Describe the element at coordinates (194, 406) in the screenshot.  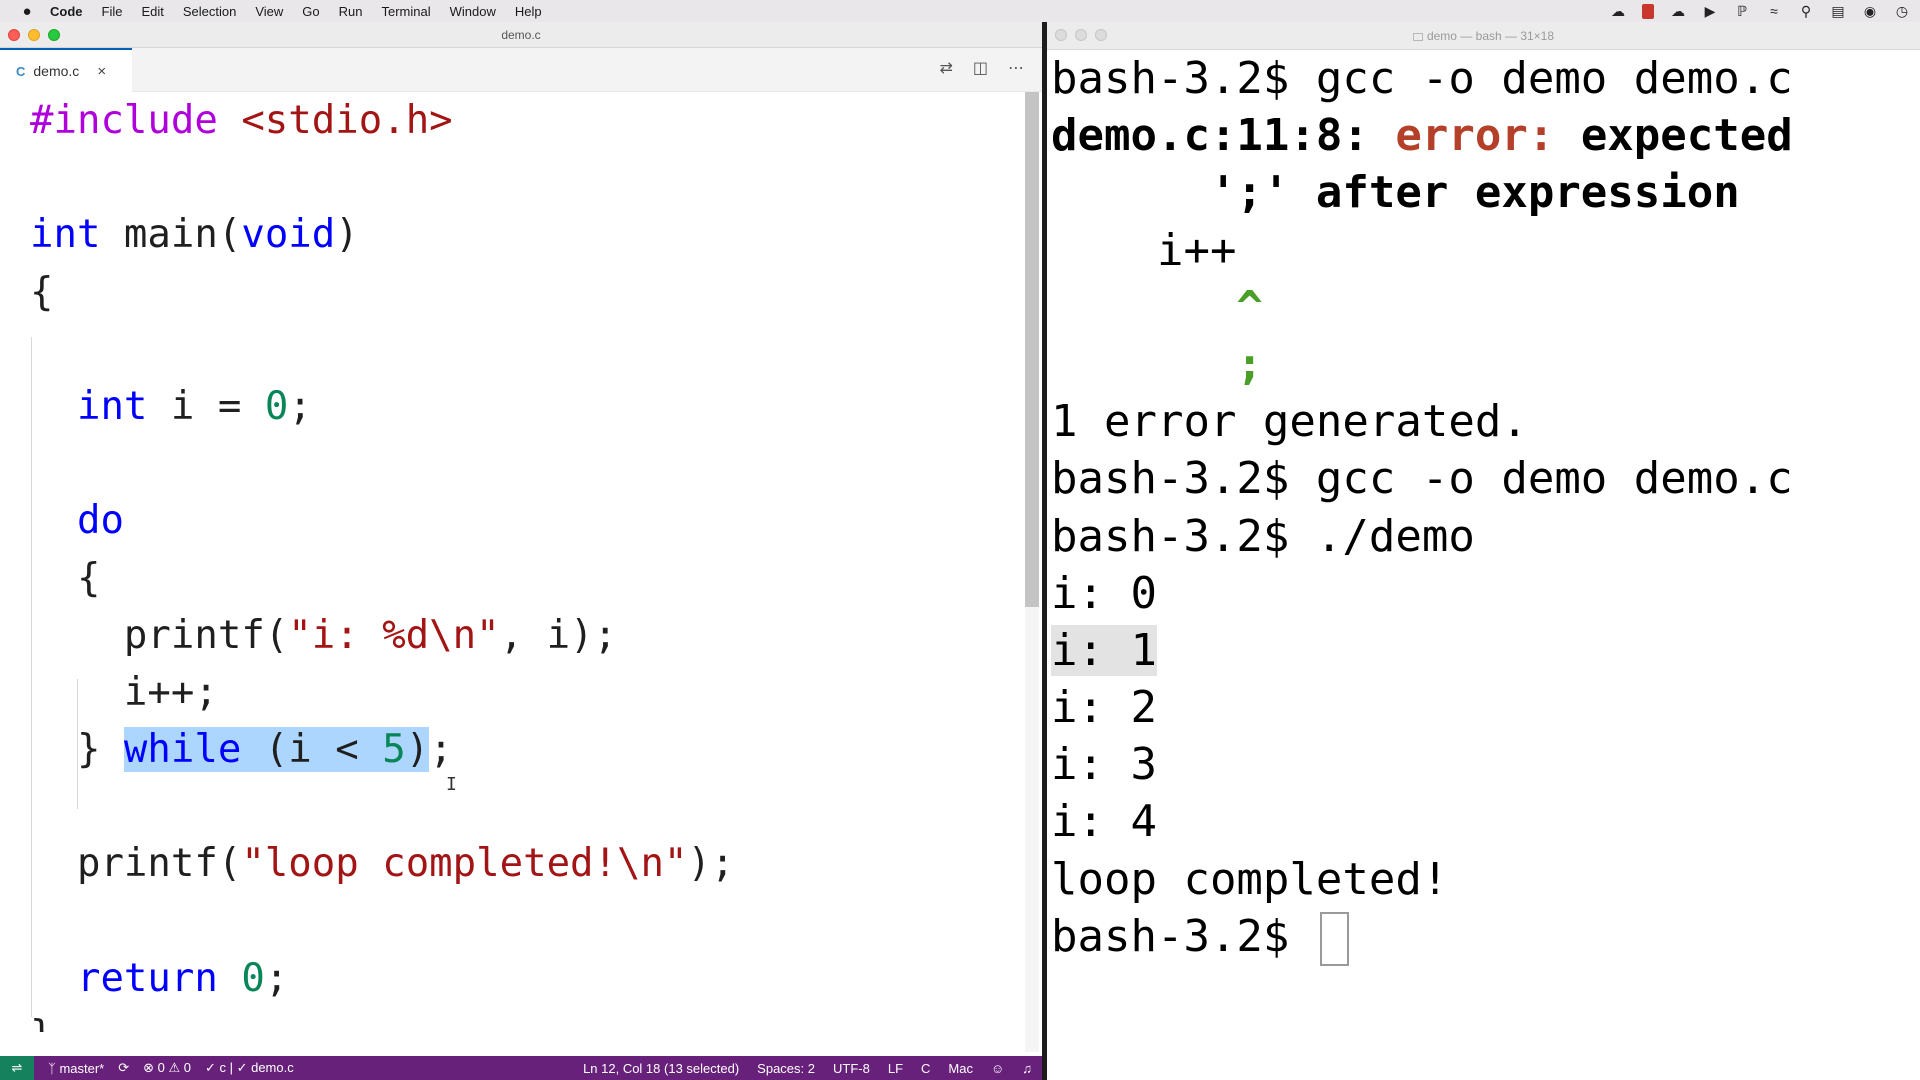
I see `code-token: int i = 0;` at that location.